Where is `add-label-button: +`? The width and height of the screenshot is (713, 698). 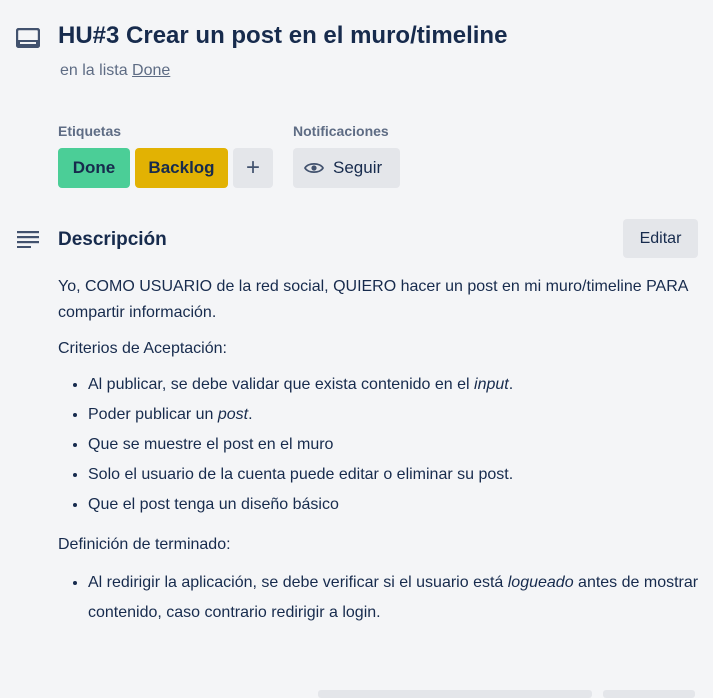
add-label-button: + is located at coordinates (253, 168).